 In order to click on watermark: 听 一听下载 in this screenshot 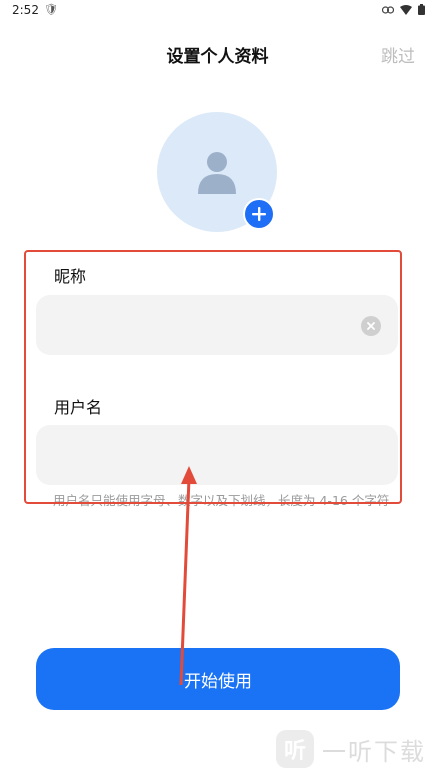, I will do `click(351, 749)`.